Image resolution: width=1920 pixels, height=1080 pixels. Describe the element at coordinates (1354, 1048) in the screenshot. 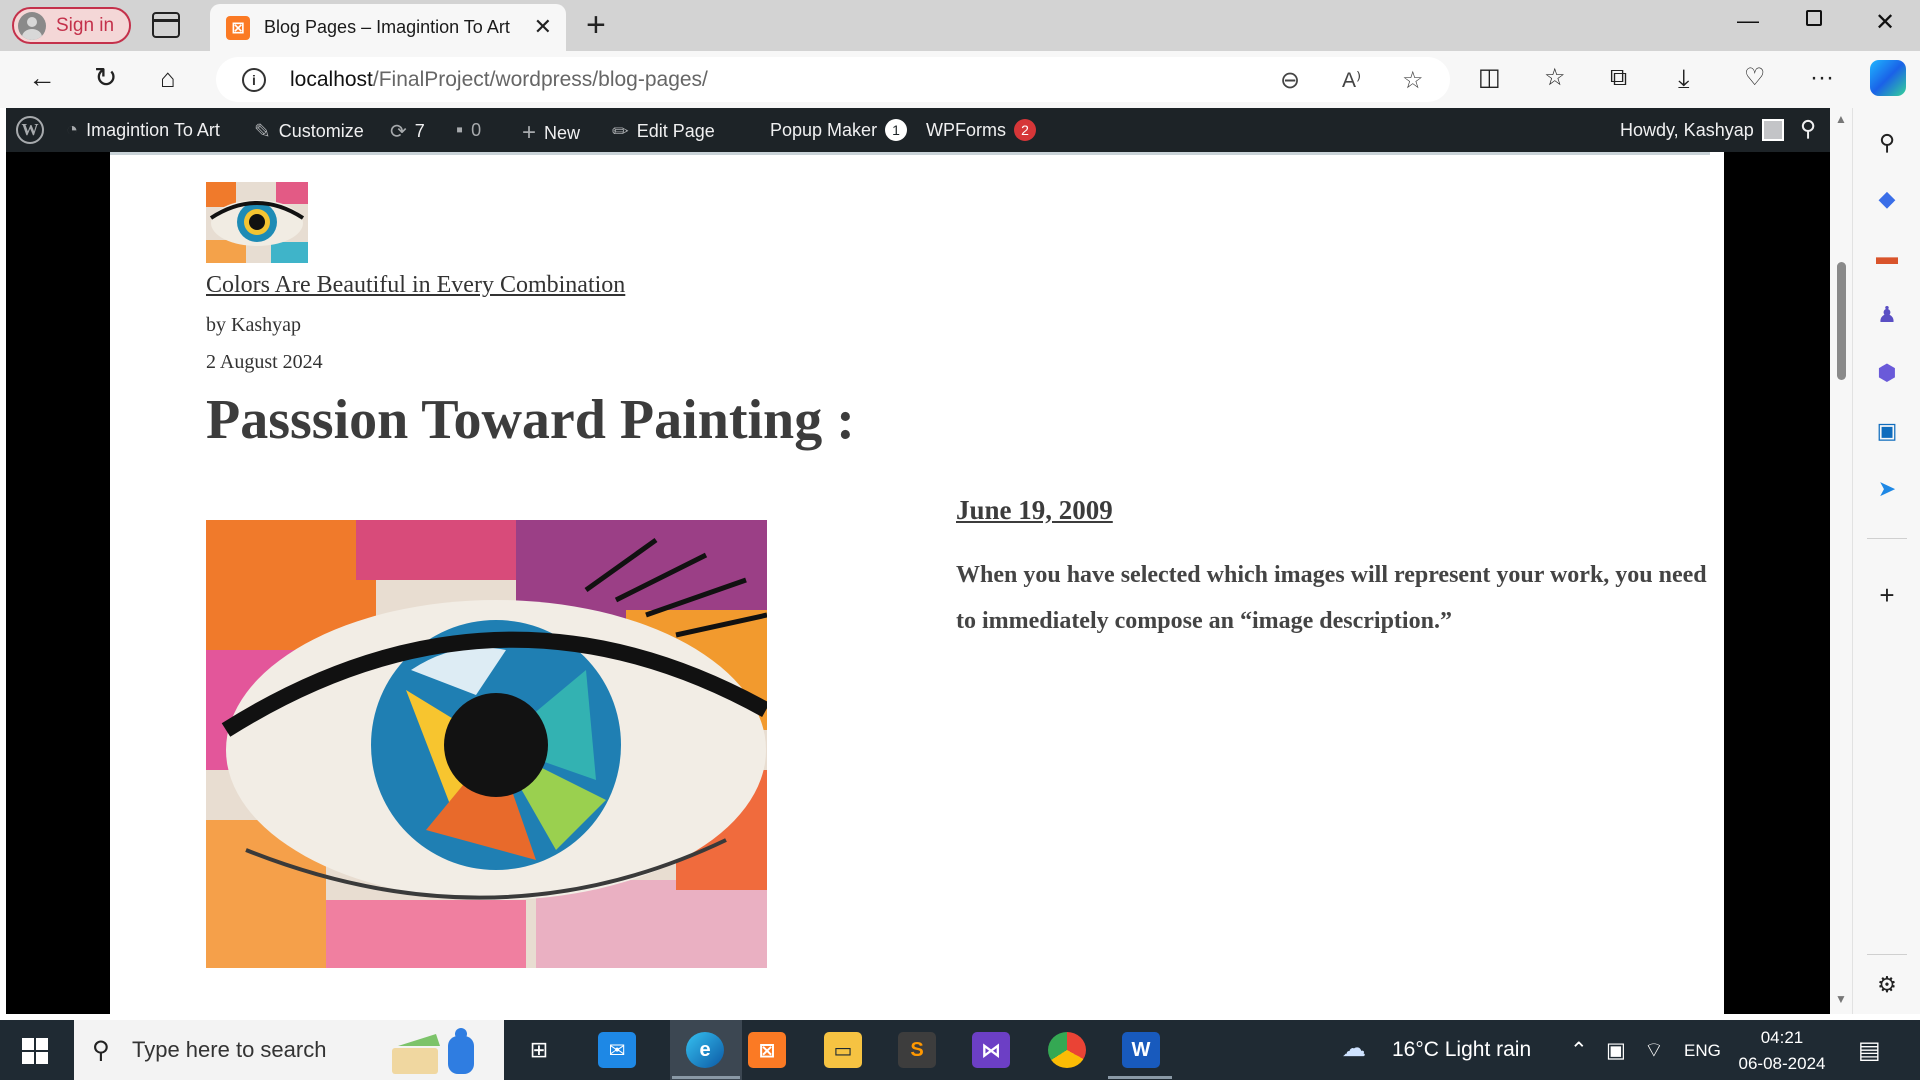

I see `weather-cloud-icon: ☁` at that location.